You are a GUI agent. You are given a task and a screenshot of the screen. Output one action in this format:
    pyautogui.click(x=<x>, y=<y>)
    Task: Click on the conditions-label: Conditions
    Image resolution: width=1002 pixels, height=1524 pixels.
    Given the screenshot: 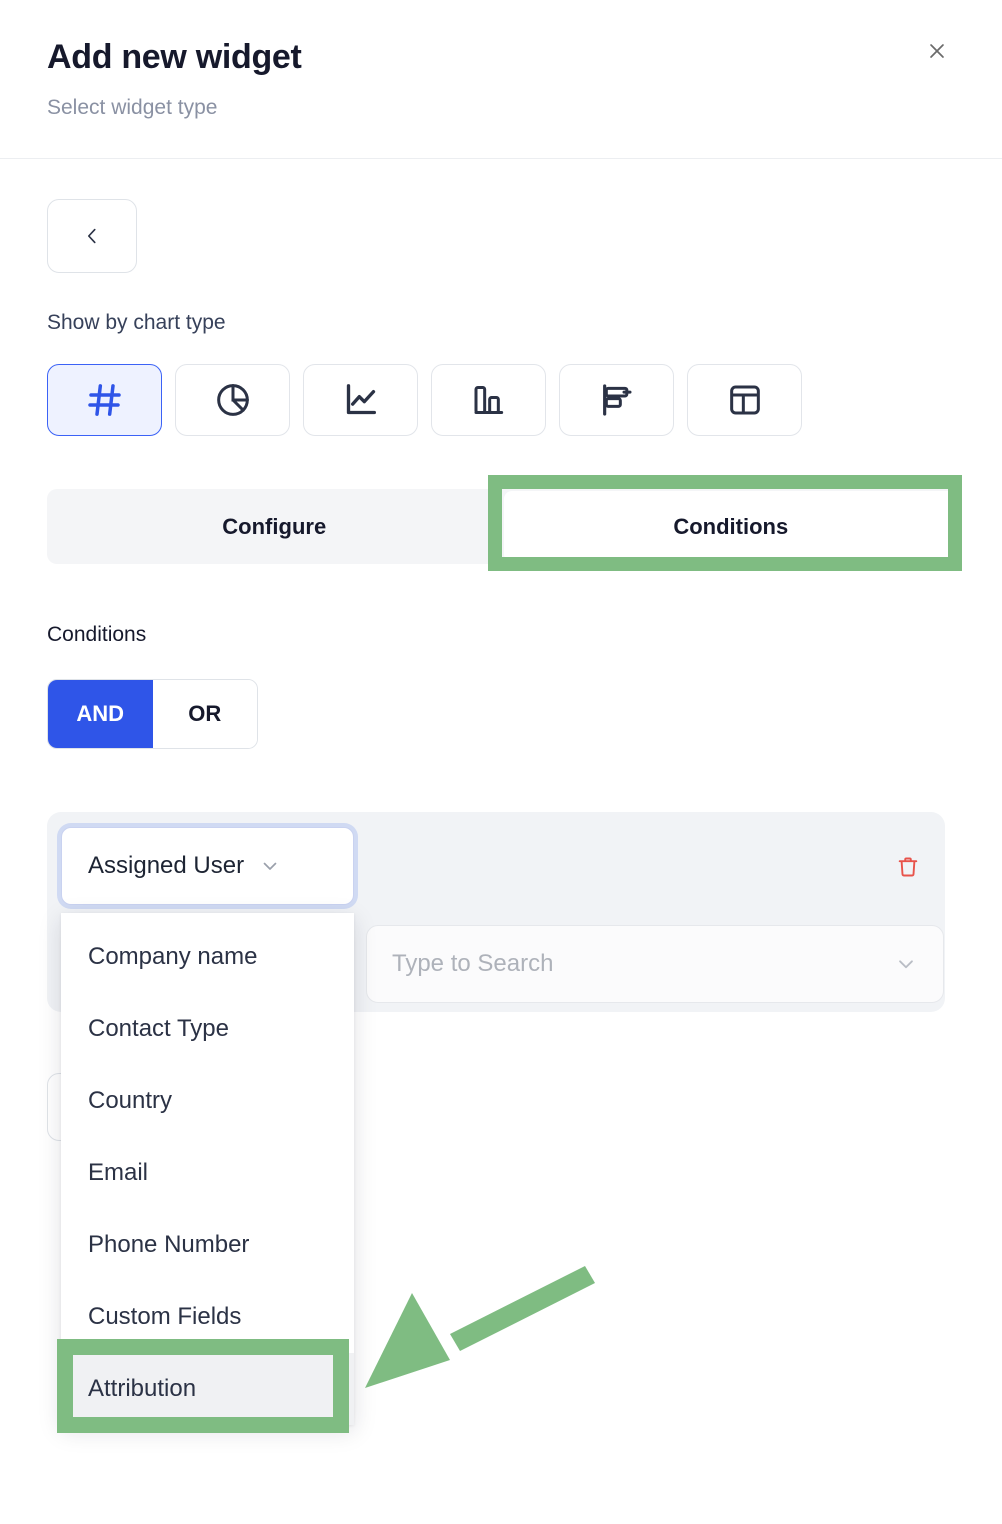 What is the action you would take?
    pyautogui.click(x=97, y=634)
    